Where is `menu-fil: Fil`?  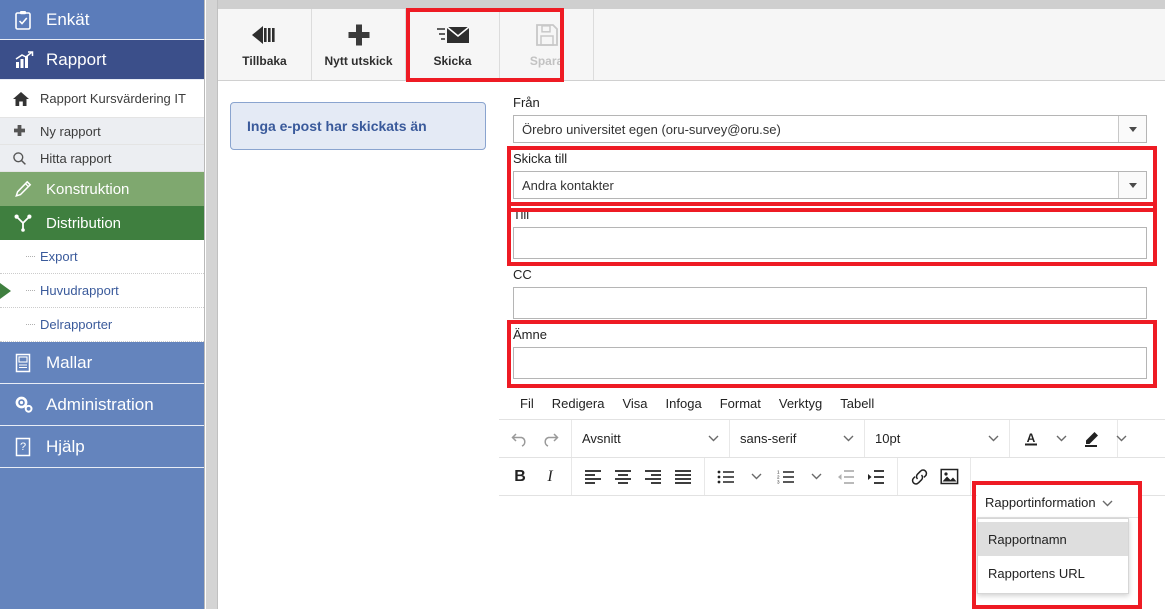 menu-fil: Fil is located at coordinates (527, 403).